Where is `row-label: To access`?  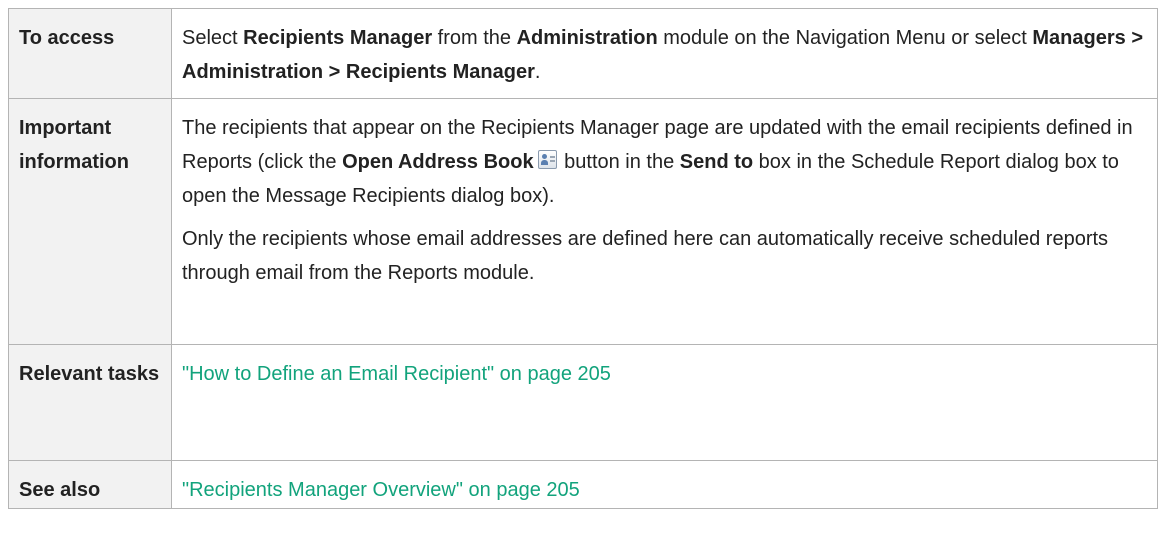
row-label: To access is located at coordinates (67, 38).